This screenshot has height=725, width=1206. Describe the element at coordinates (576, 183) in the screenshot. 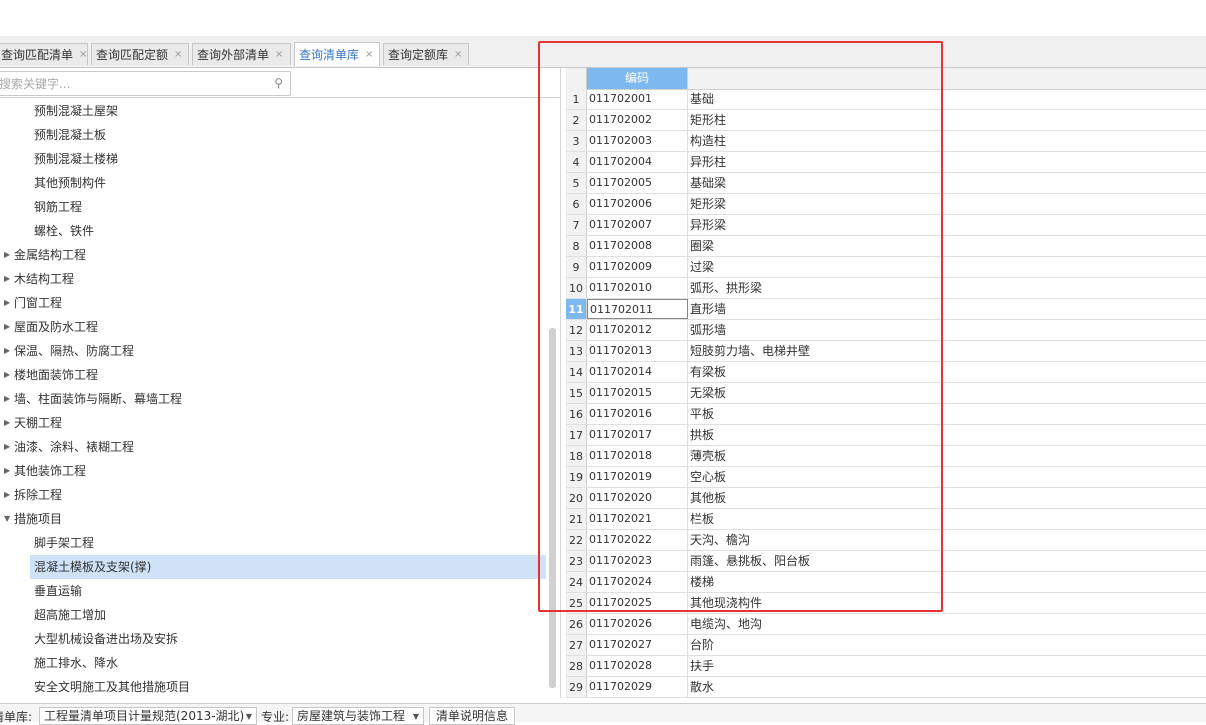

I see `row-number: 5` at that location.